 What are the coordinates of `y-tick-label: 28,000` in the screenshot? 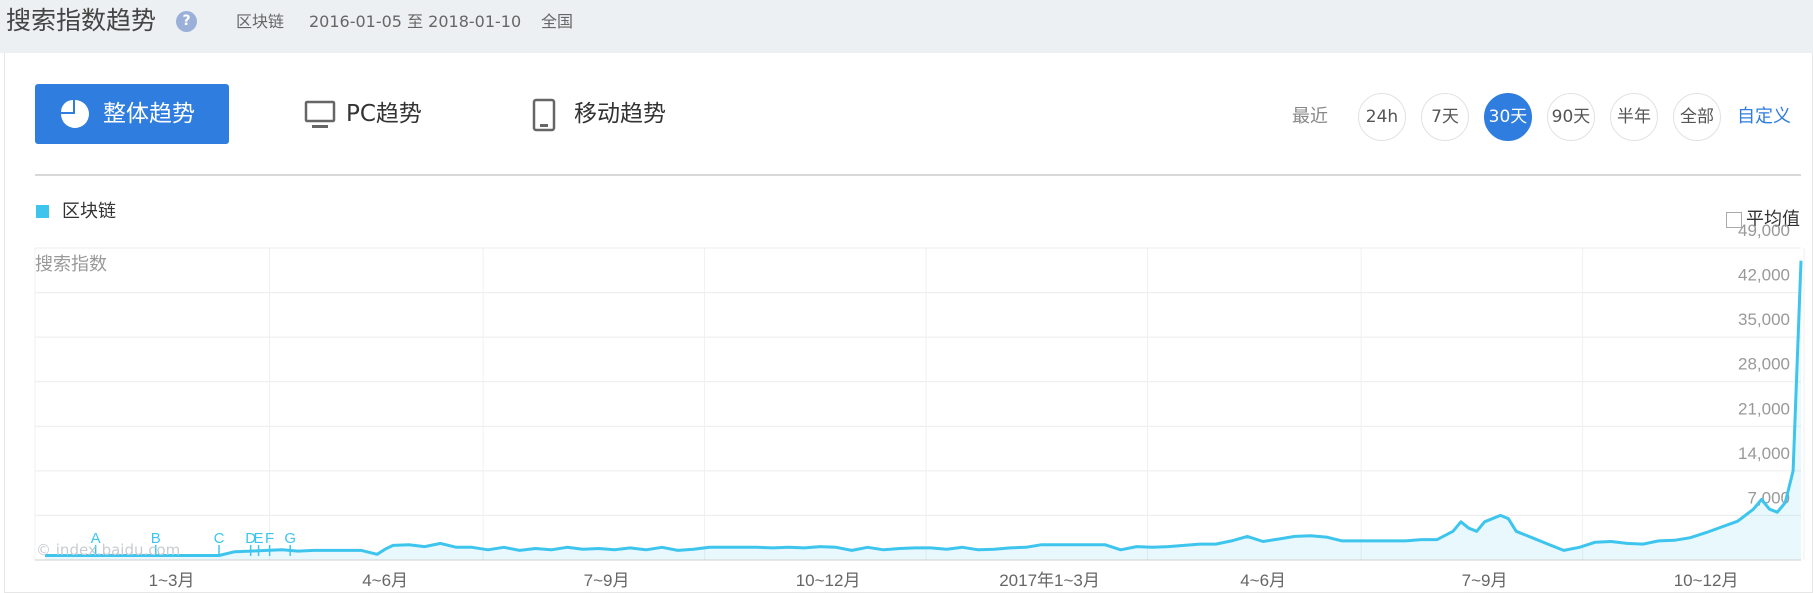 It's located at (1764, 364).